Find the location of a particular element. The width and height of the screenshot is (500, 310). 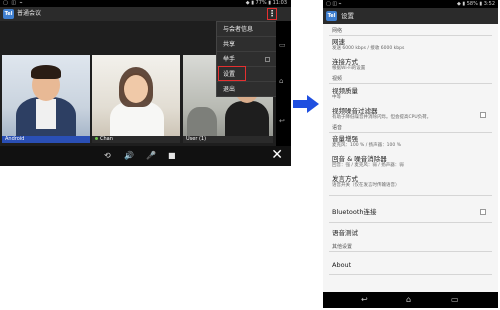

menu-item-share: 共享 is located at coordinates (246, 44).